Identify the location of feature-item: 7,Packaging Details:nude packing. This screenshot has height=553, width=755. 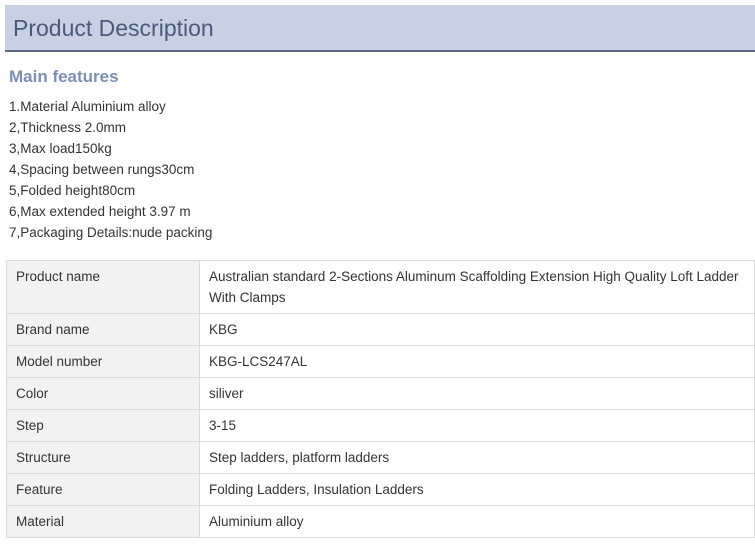
(111, 232).